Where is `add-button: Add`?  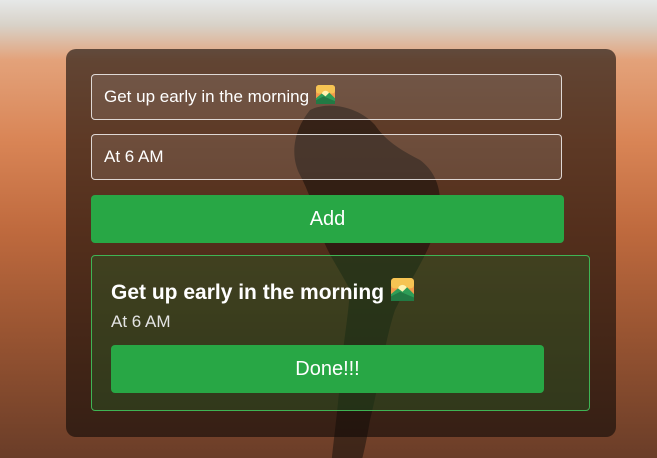
add-button: Add is located at coordinates (327, 219).